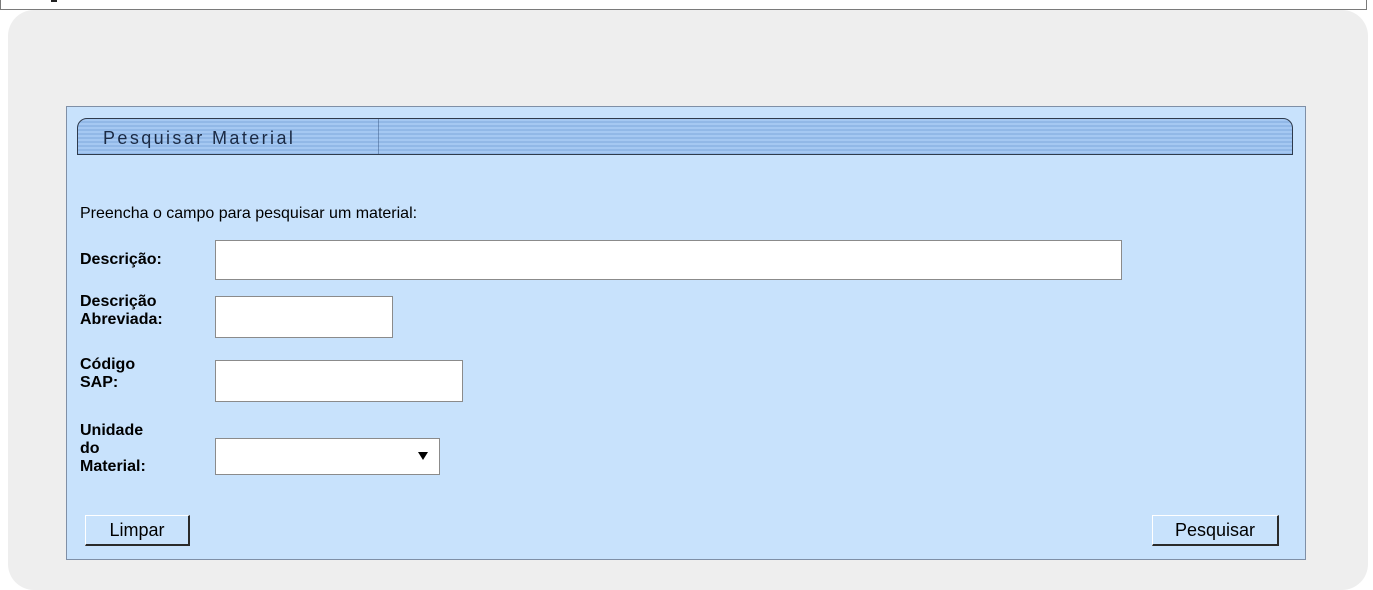 Image resolution: width=1373 pixels, height=590 pixels. Describe the element at coordinates (99, 382) in the screenshot. I see `codigo-sap-label-line2: SAP:` at that location.